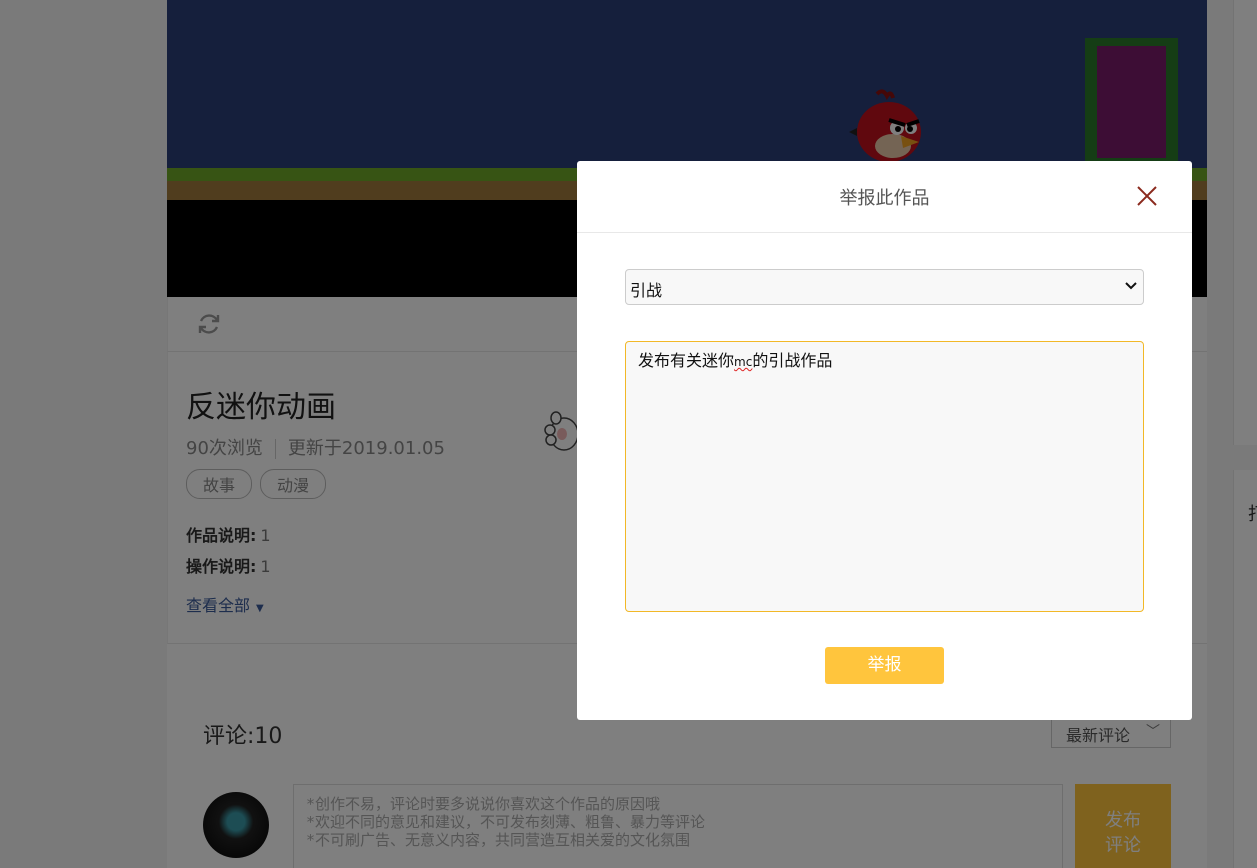 The image size is (1257, 868). What do you see at coordinates (792, 360) in the screenshot?
I see `reason-text-part-2: 的引战作品` at bounding box center [792, 360].